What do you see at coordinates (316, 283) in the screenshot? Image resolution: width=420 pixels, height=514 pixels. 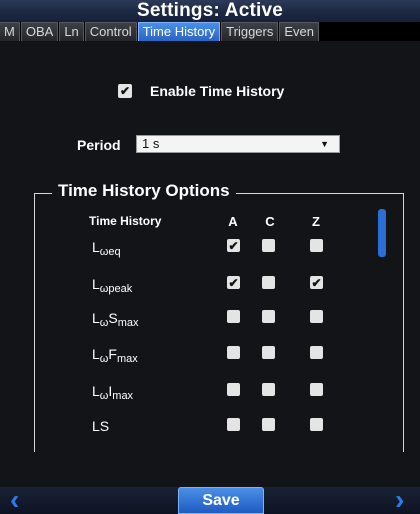 I see `checkbox-z: ✔` at bounding box center [316, 283].